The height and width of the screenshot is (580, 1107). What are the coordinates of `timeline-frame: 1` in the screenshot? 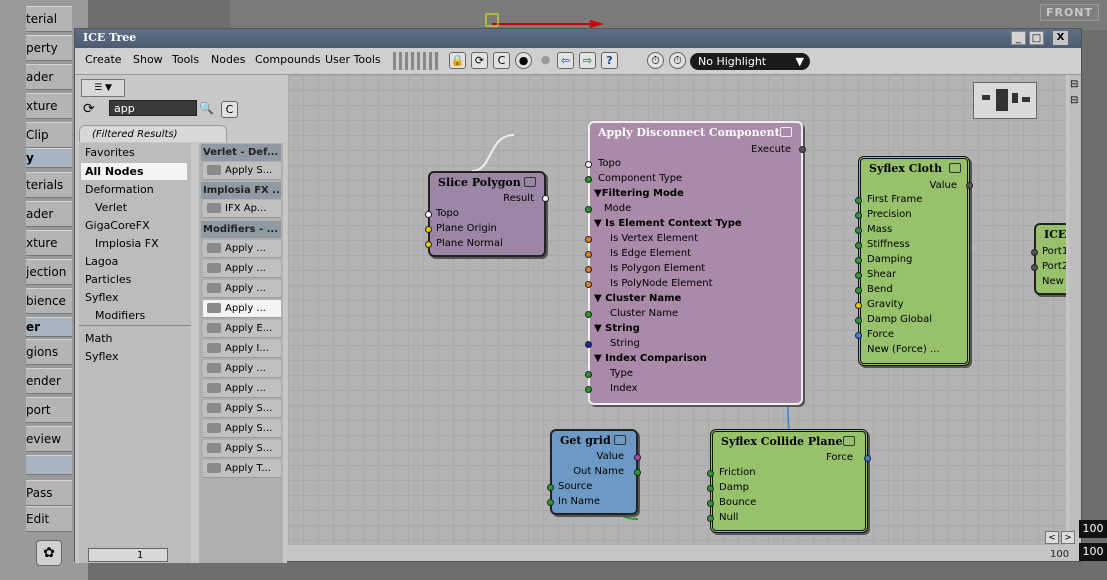 It's located at (128, 555).